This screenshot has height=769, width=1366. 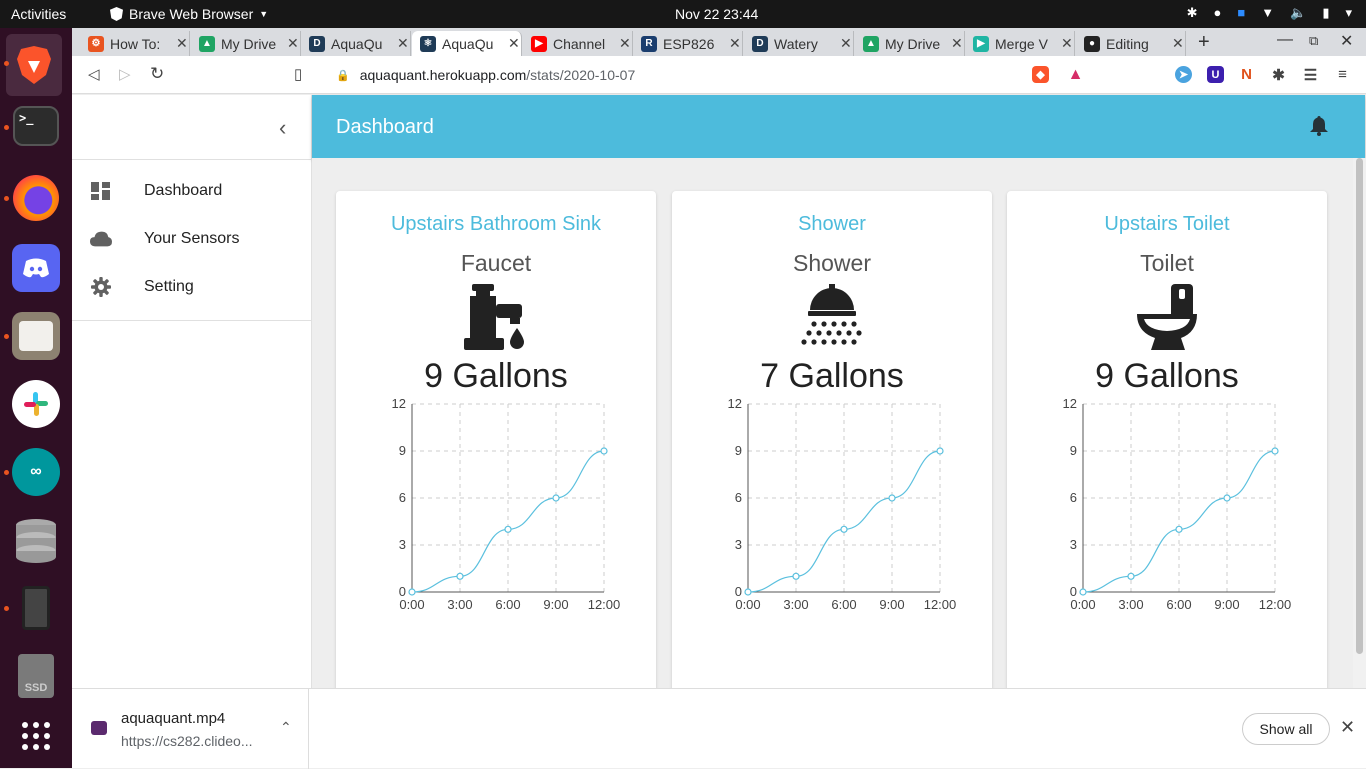 What do you see at coordinates (832, 376) in the screenshot?
I see `card-usage: 7 Gallons` at bounding box center [832, 376].